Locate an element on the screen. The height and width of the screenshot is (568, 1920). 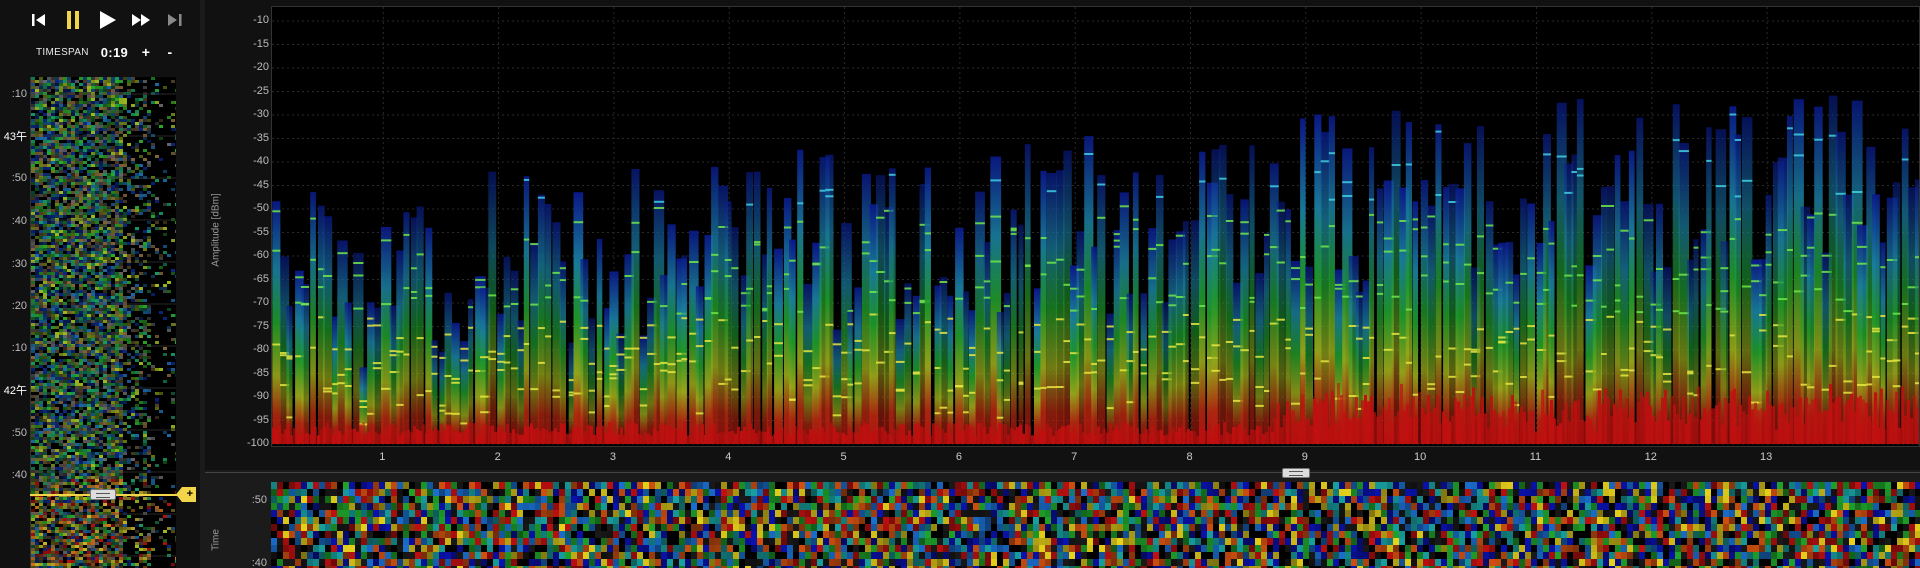
left-time-tick: :40 is located at coordinates (19, 221).